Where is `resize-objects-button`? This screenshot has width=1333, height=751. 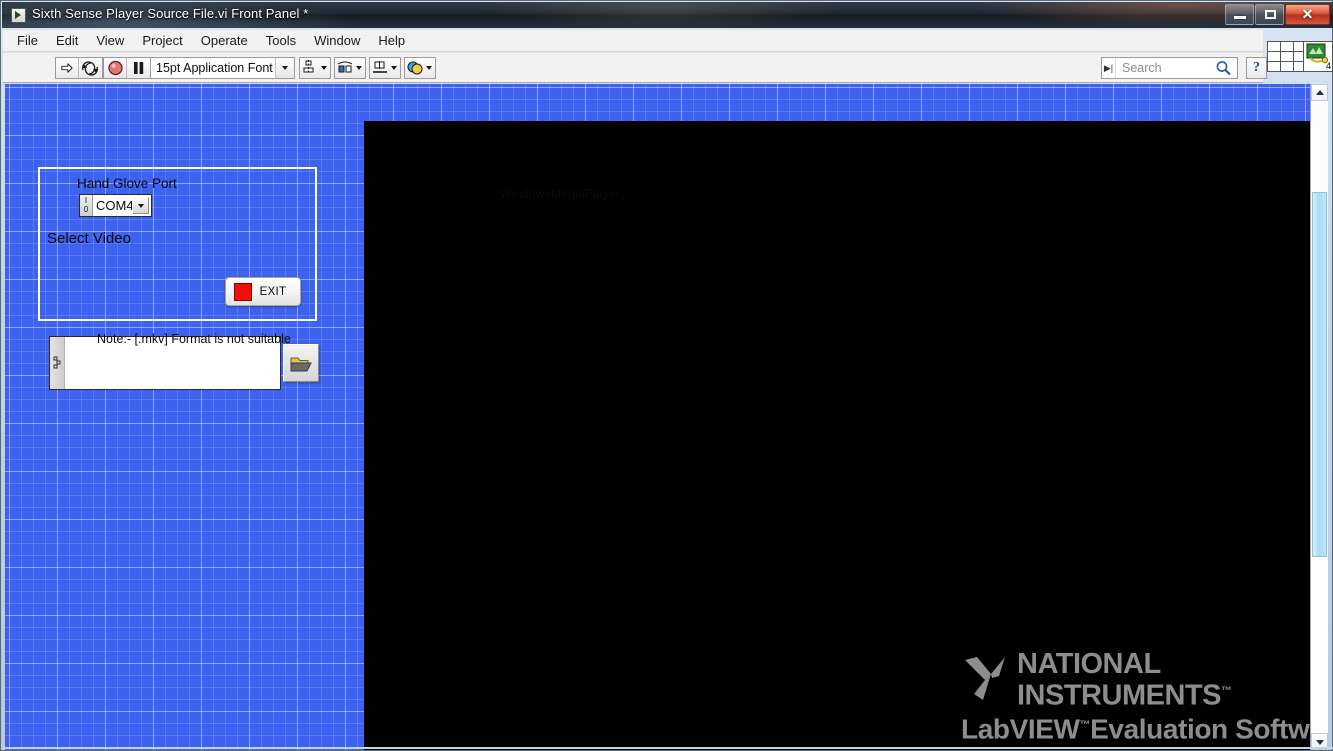
resize-objects-button is located at coordinates (385, 68).